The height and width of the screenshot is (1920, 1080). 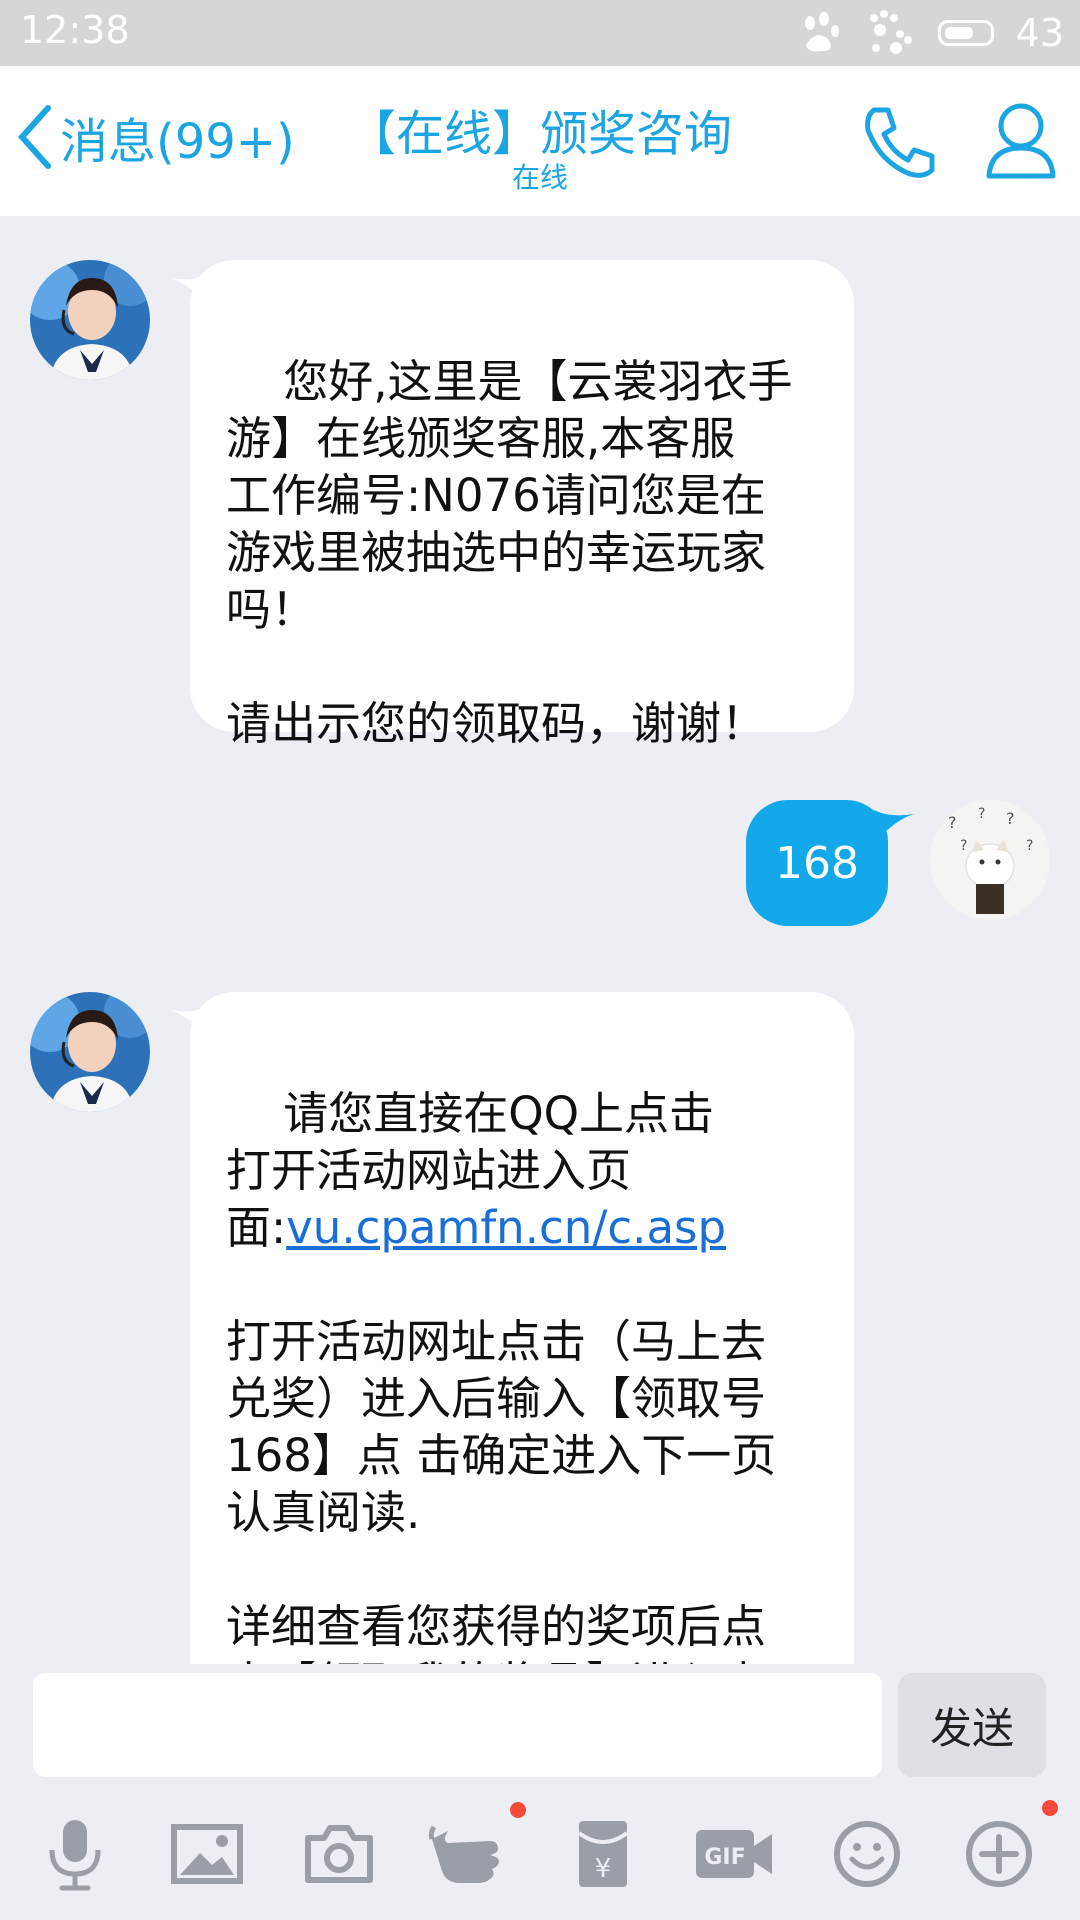 What do you see at coordinates (1021, 140) in the screenshot?
I see `contact-profile-icon` at bounding box center [1021, 140].